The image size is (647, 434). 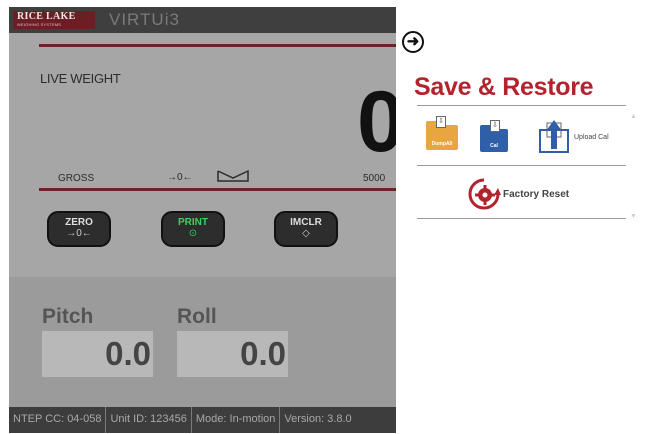 I want to click on imclr-icon: ◇, so click(x=306, y=233).